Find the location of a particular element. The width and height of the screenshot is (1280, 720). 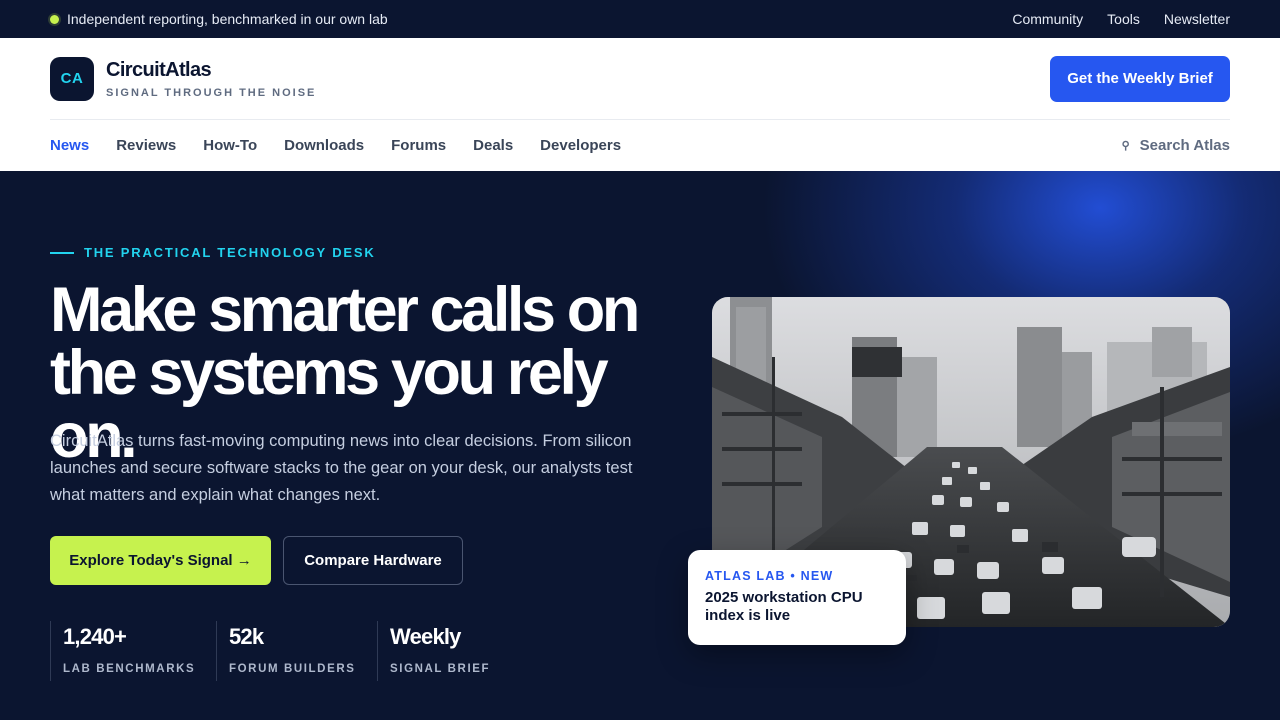

logo-mark: CA is located at coordinates (72, 78).